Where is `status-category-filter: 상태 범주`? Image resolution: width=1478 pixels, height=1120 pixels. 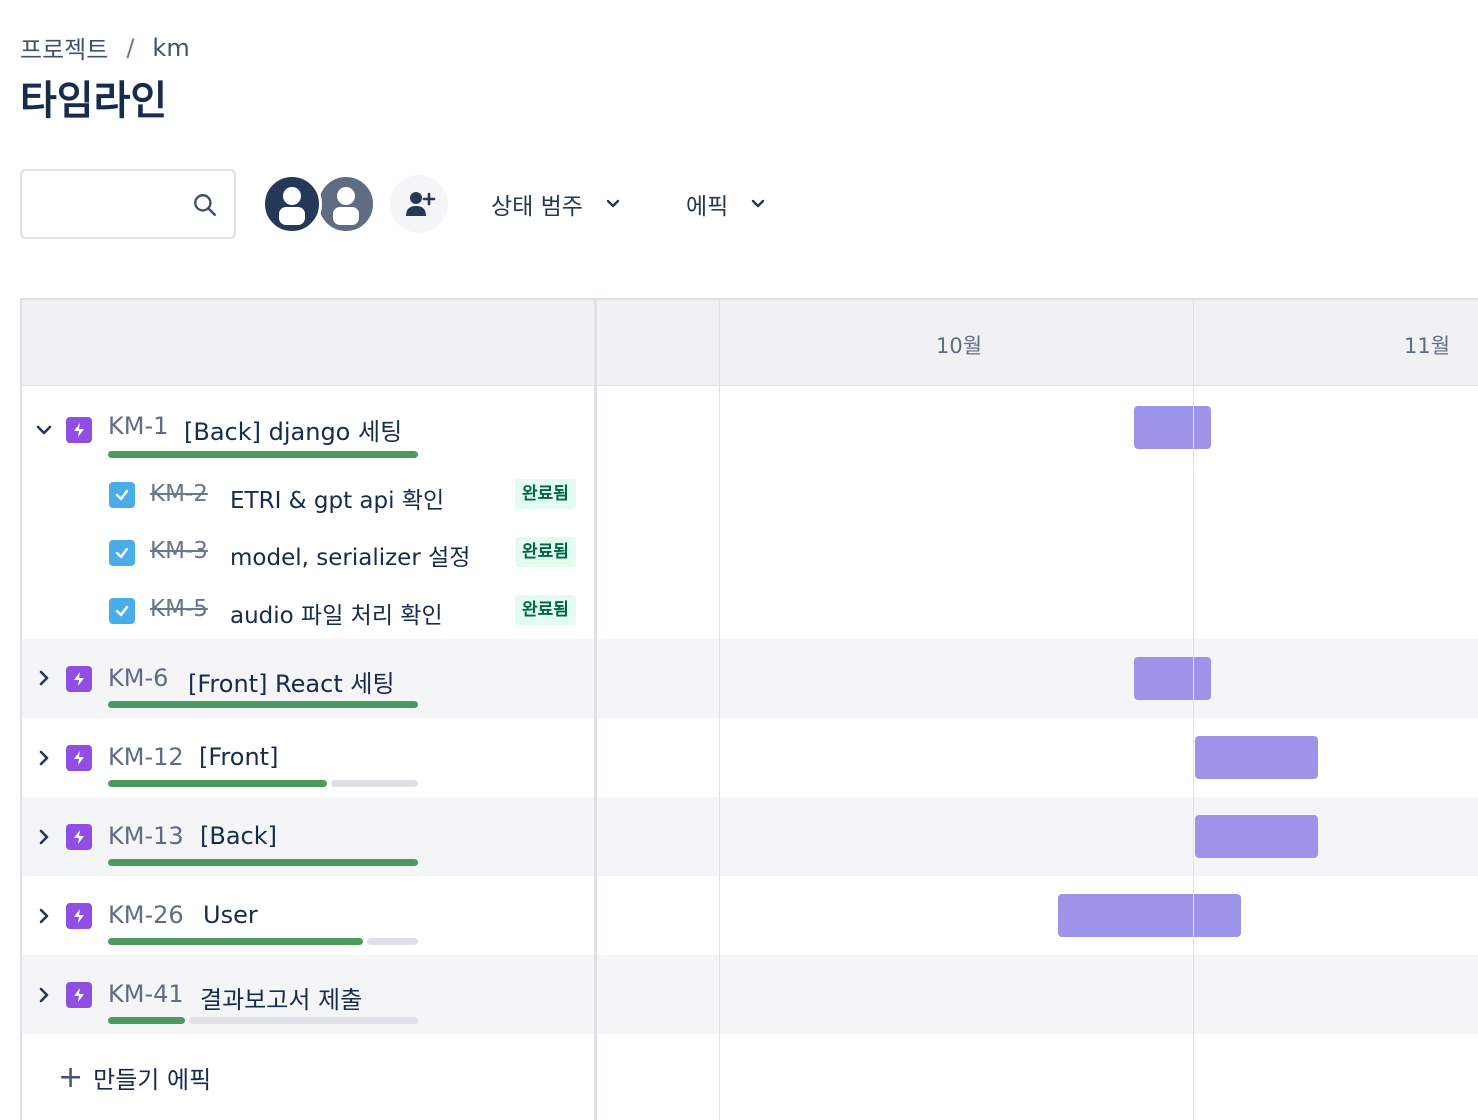
status-category-filter: 상태 범주 is located at coordinates (556, 204).